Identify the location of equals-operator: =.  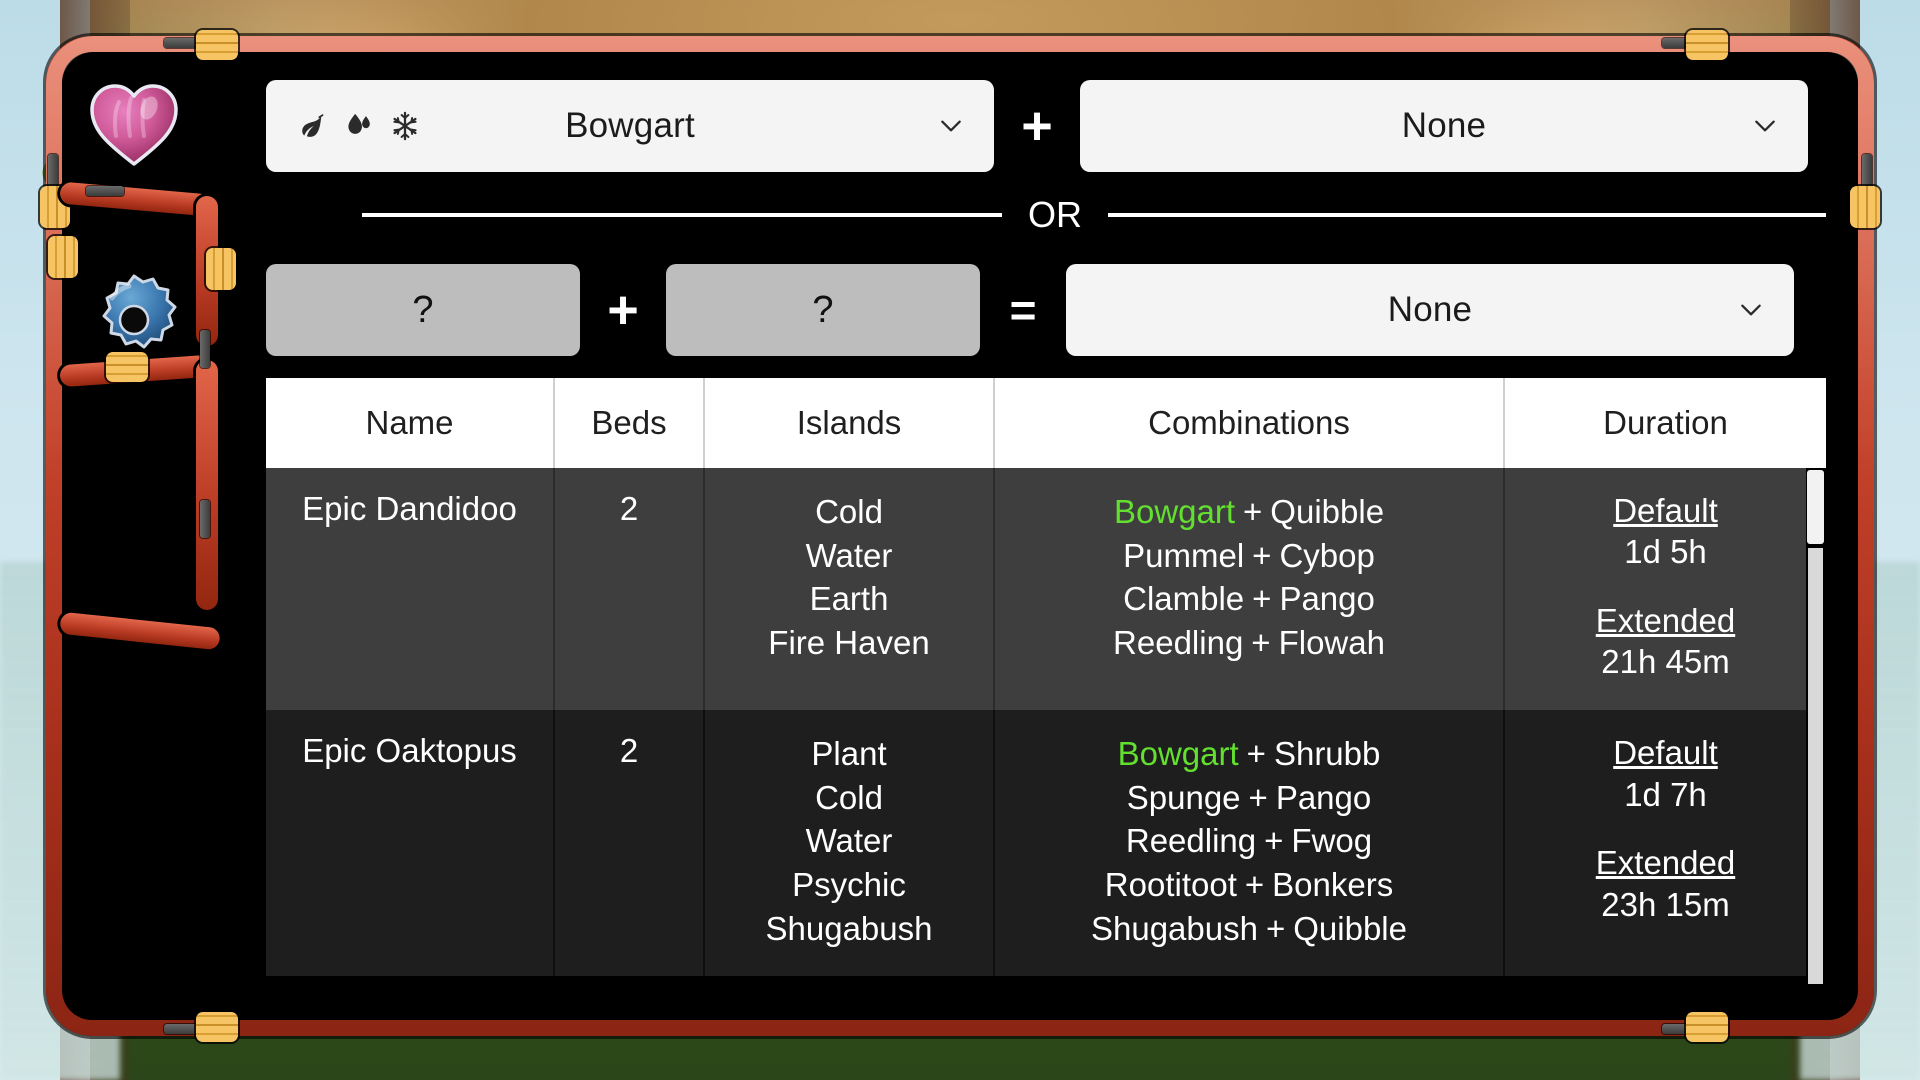
(1023, 310).